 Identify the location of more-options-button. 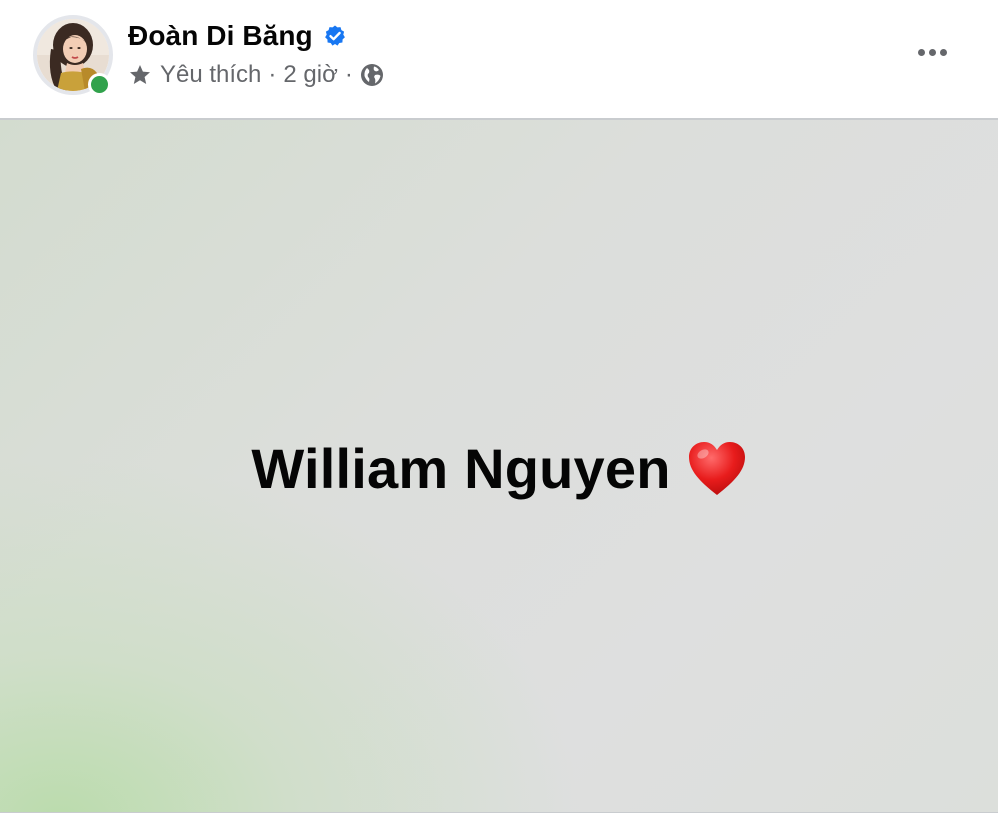
(932, 52).